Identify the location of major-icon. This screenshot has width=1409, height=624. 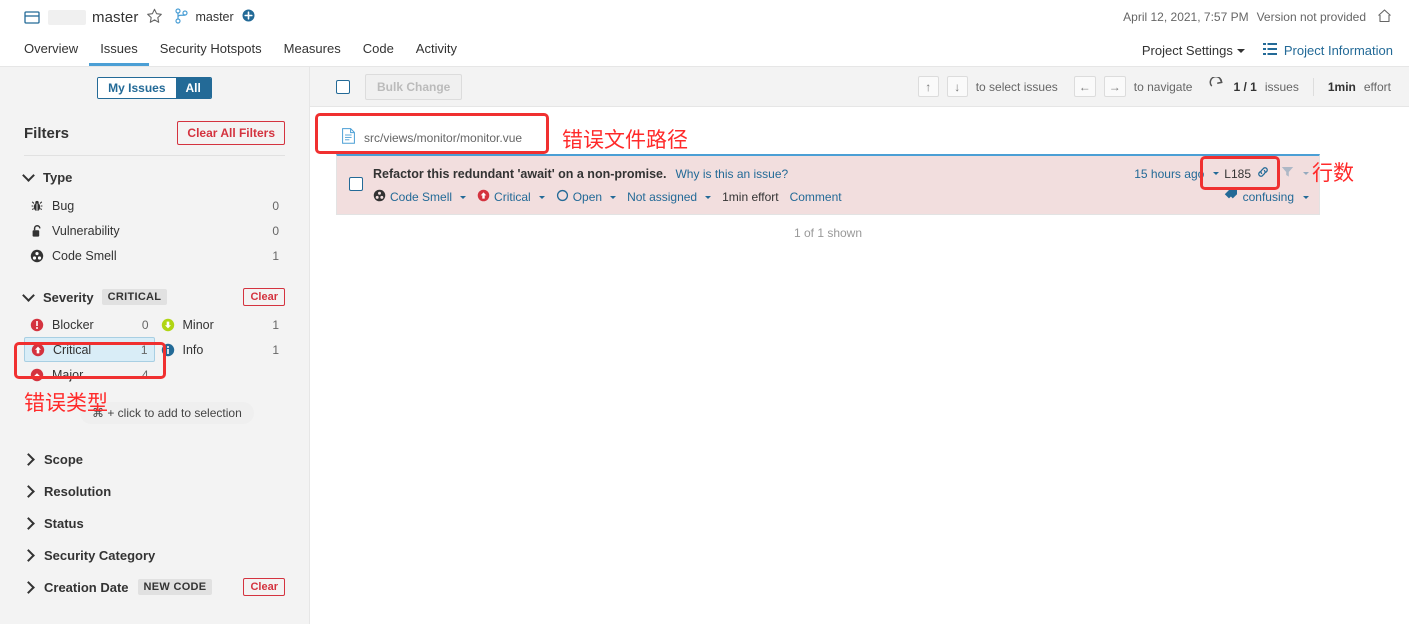
(37, 375).